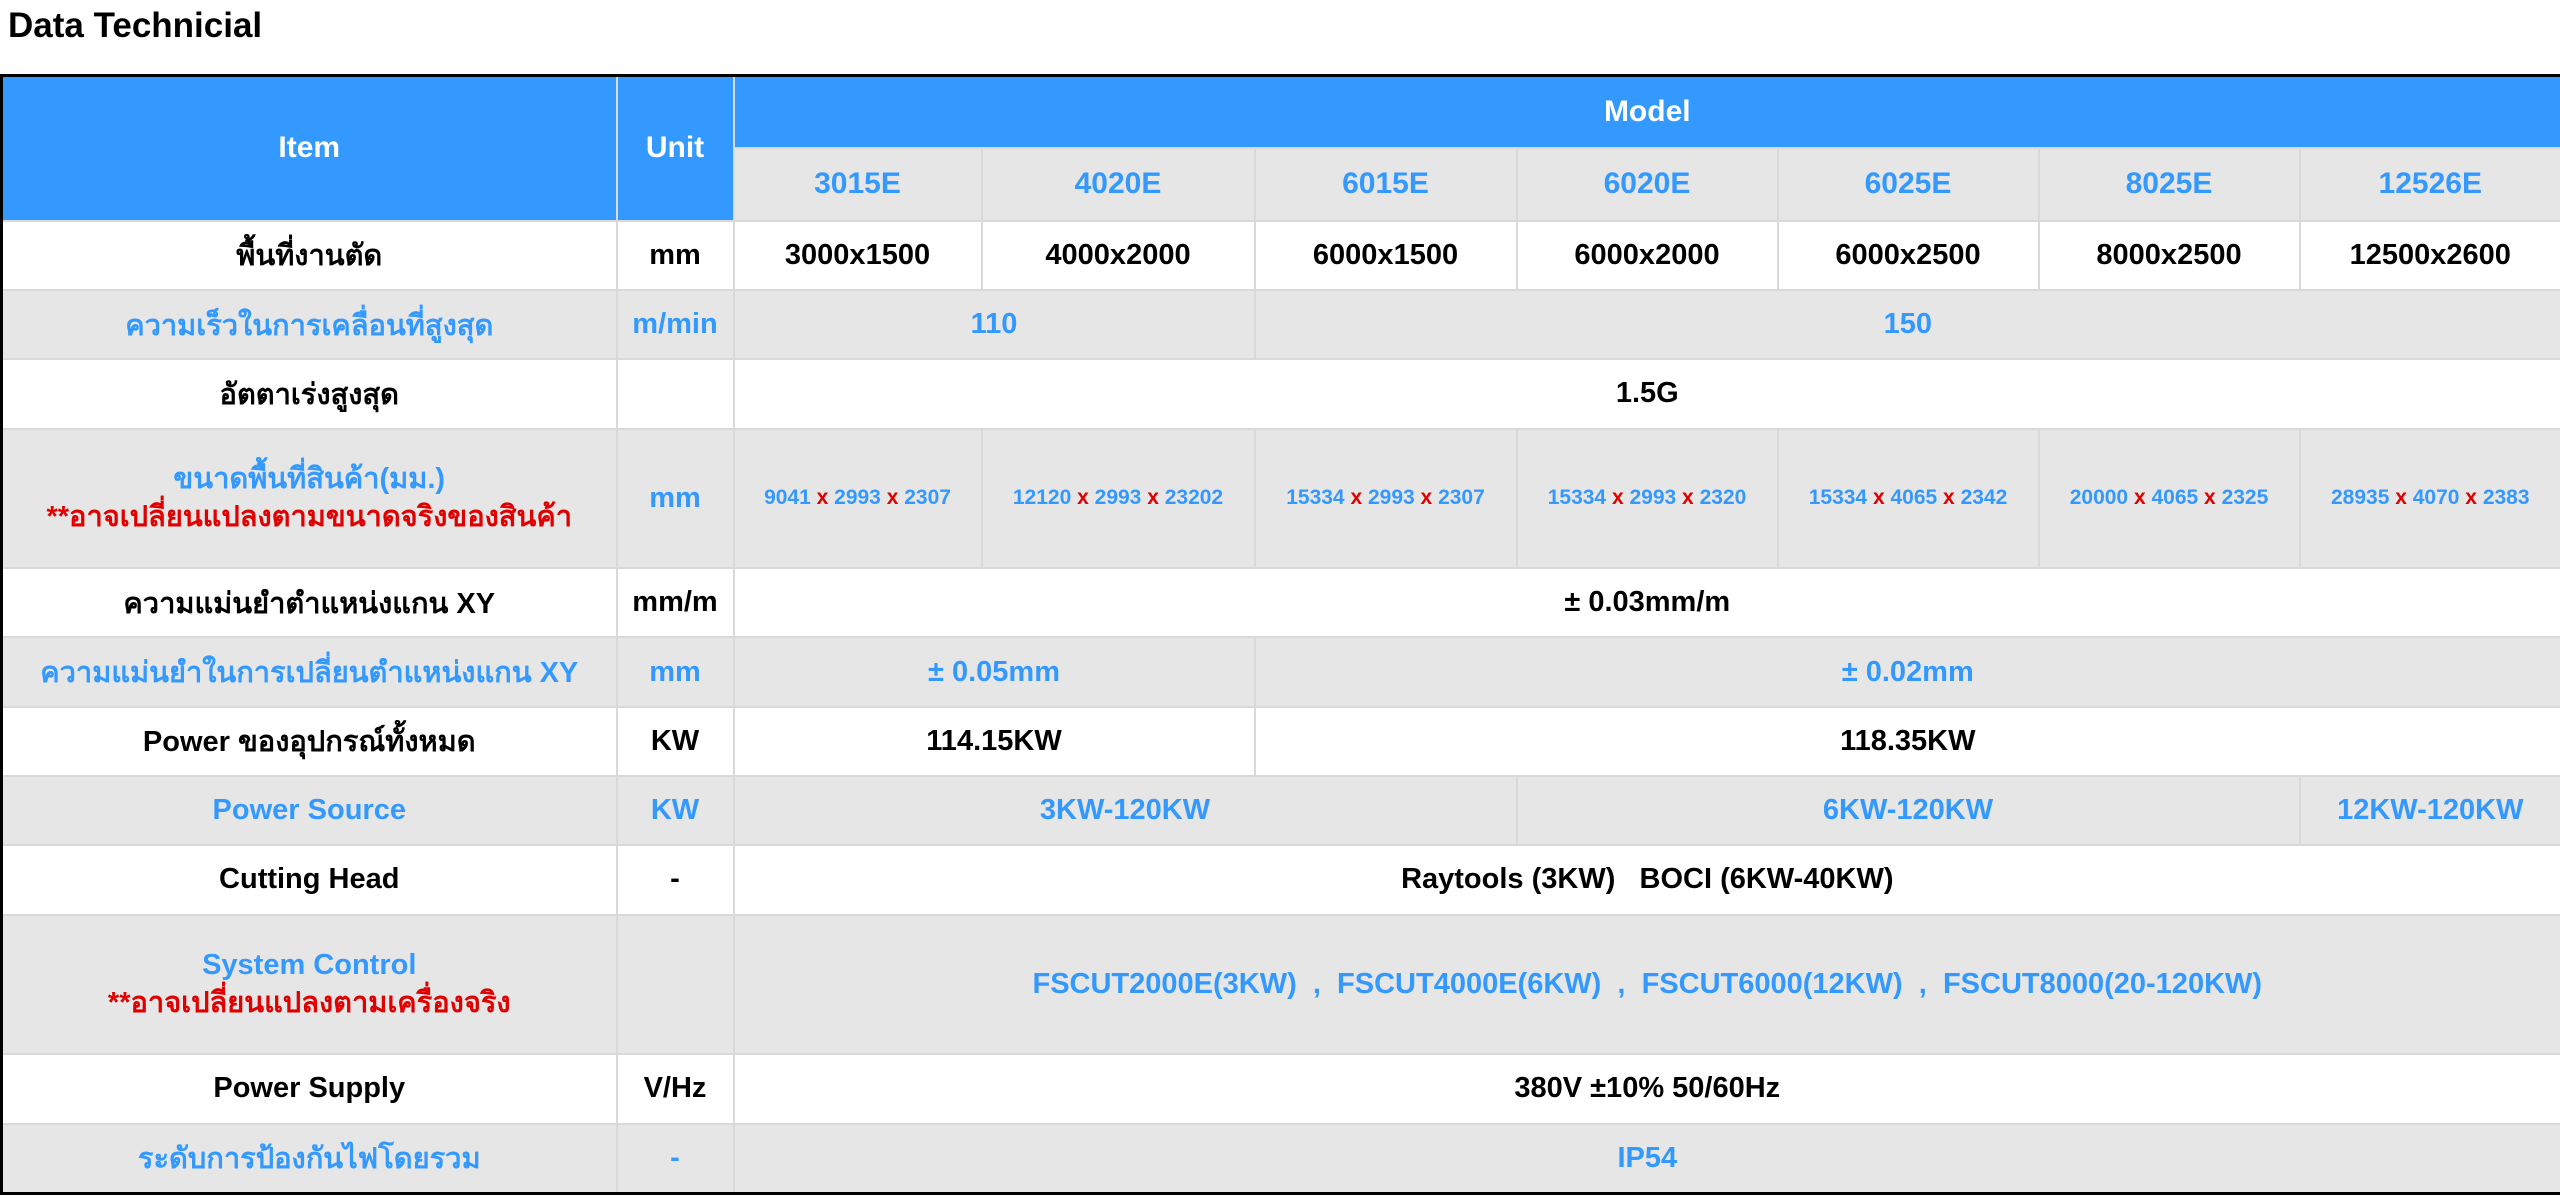  What do you see at coordinates (1125, 811) in the screenshot?
I see `cell-value: 3KW-120KW` at bounding box center [1125, 811].